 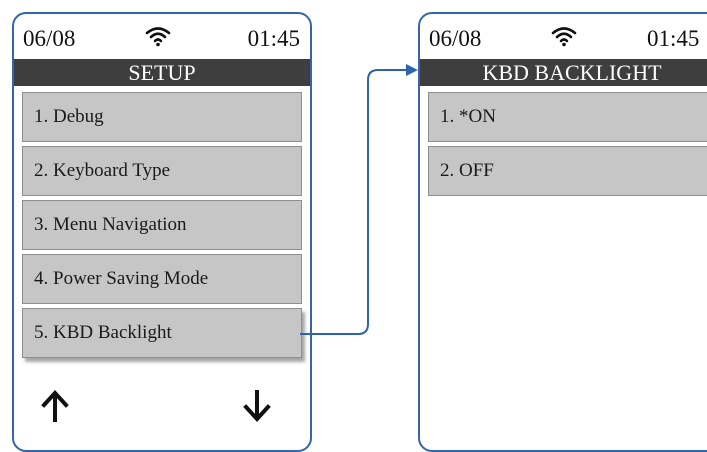 I want to click on connector-arrowhead, so click(x=412, y=70).